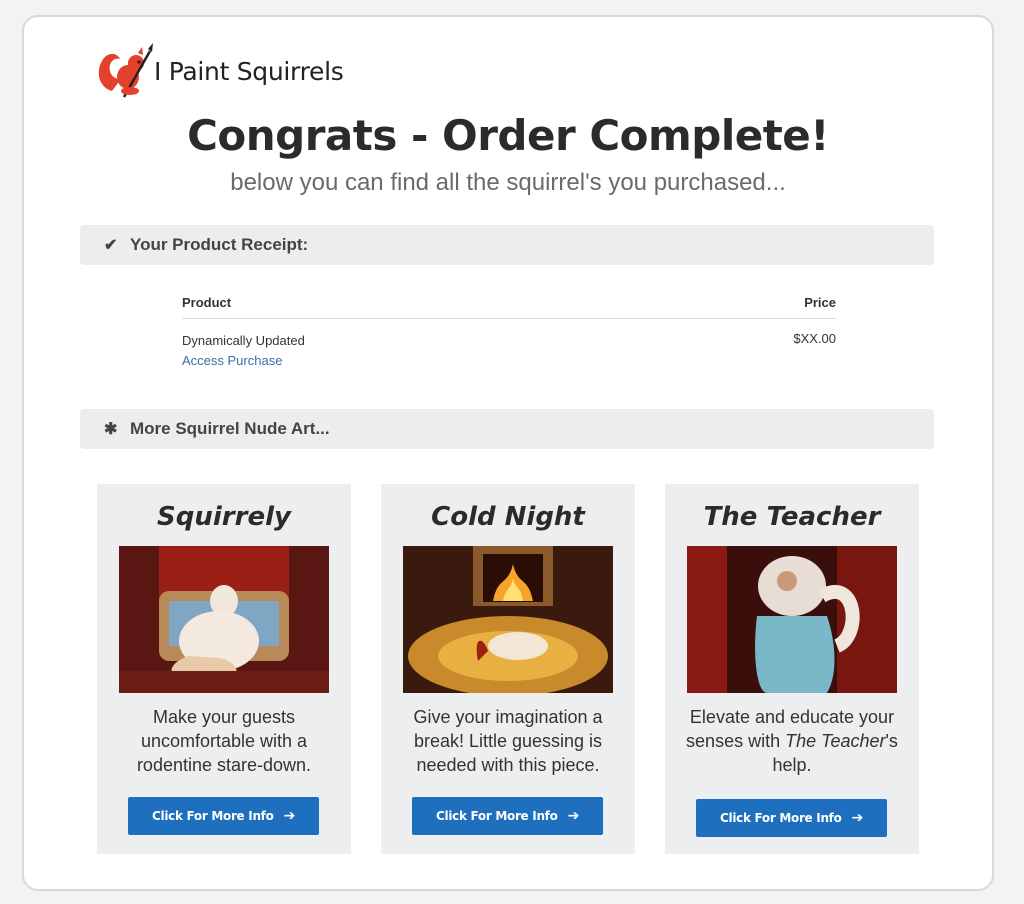 This screenshot has height=904, width=1024. Describe the element at coordinates (111, 245) in the screenshot. I see `check-icon: ✔` at that location.